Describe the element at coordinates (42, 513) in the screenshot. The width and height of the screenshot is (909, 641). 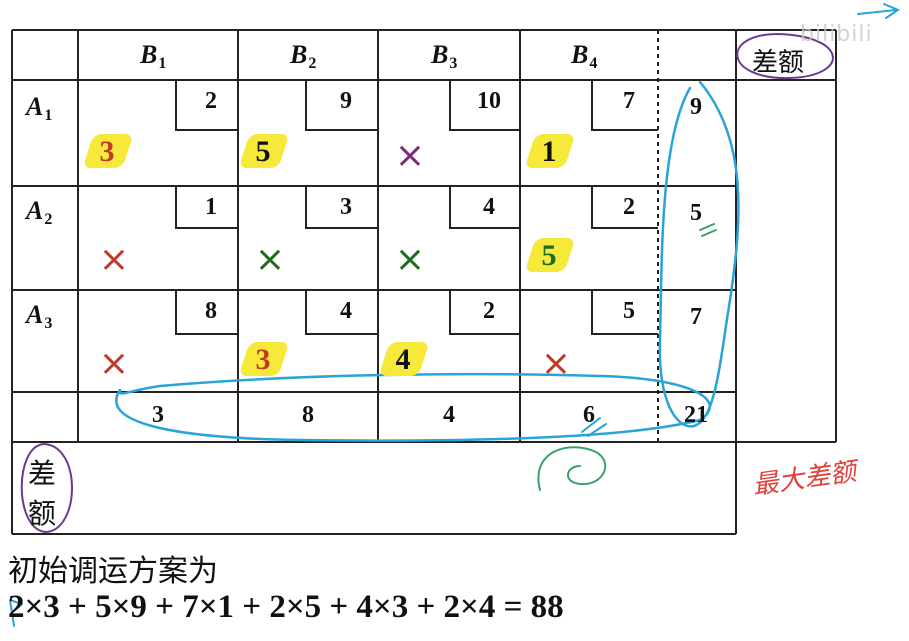
I see `diff-label-left-2: 额` at that location.